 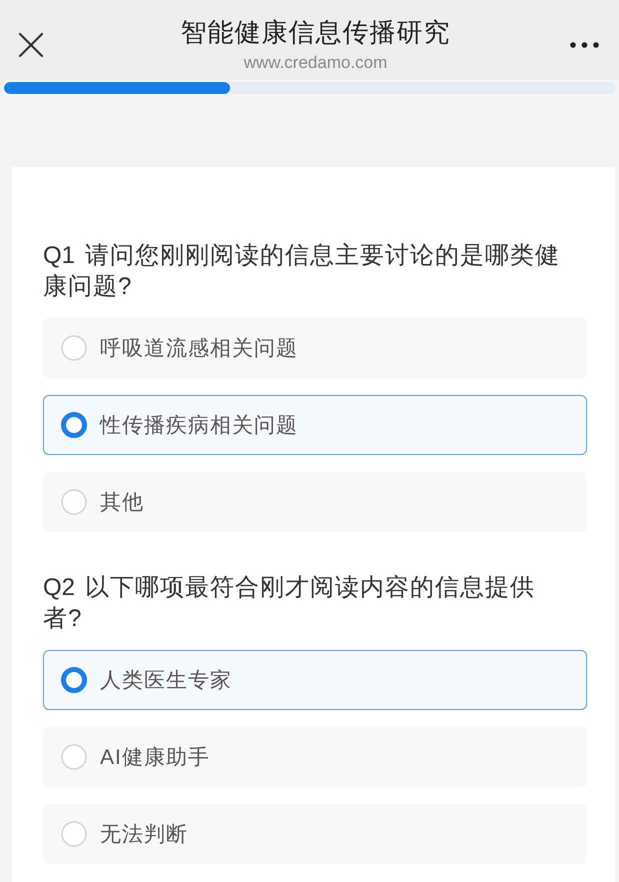 I want to click on site-url: www.credamo.com, so click(x=316, y=63).